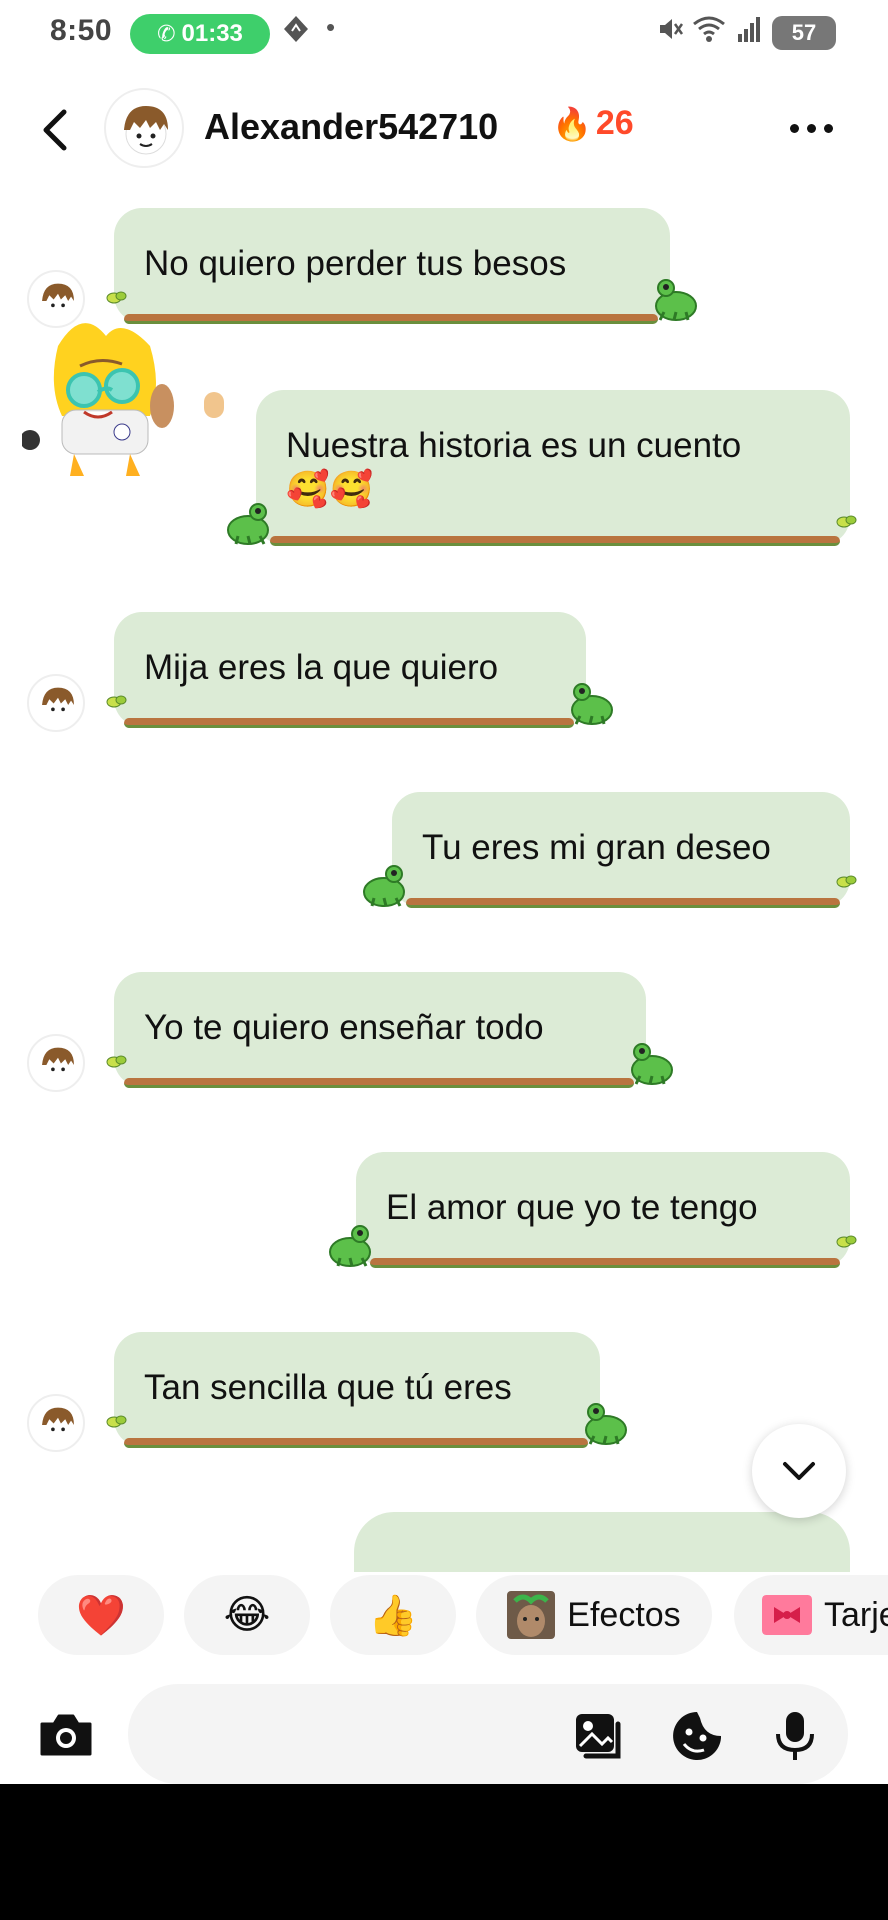  I want to click on voice-message-button, so click(795, 1736).